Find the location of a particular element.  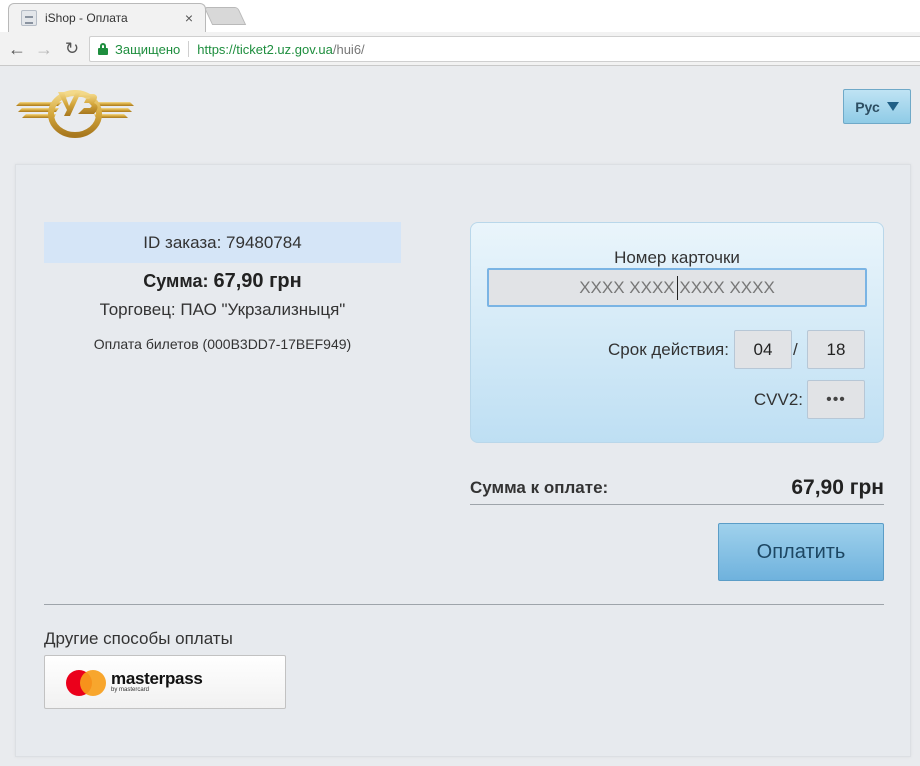

expiry-month-input is located at coordinates (763, 349).